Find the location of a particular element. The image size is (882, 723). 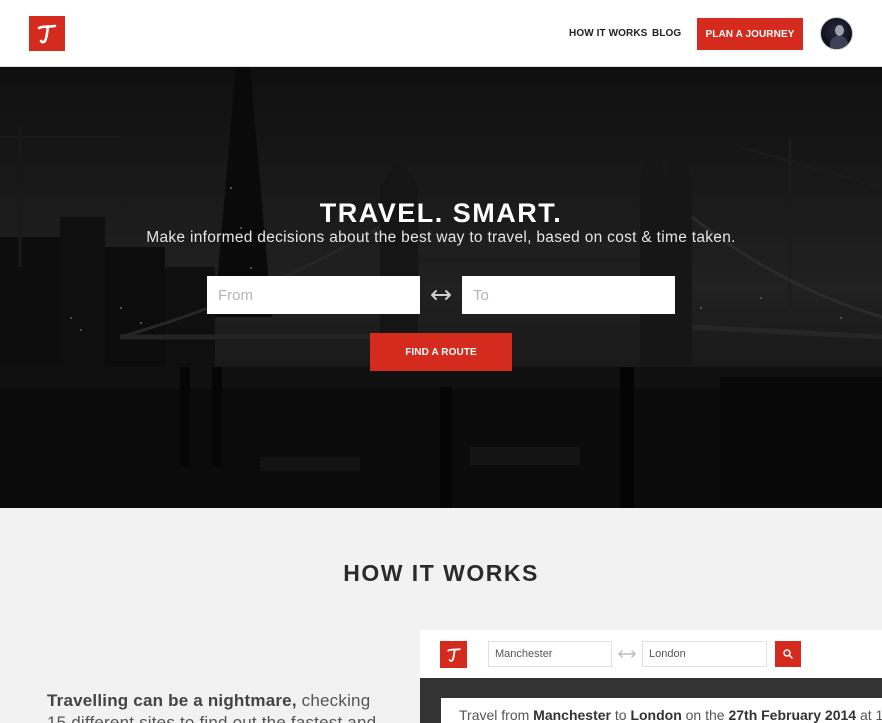

result-to: London is located at coordinates (656, 715).